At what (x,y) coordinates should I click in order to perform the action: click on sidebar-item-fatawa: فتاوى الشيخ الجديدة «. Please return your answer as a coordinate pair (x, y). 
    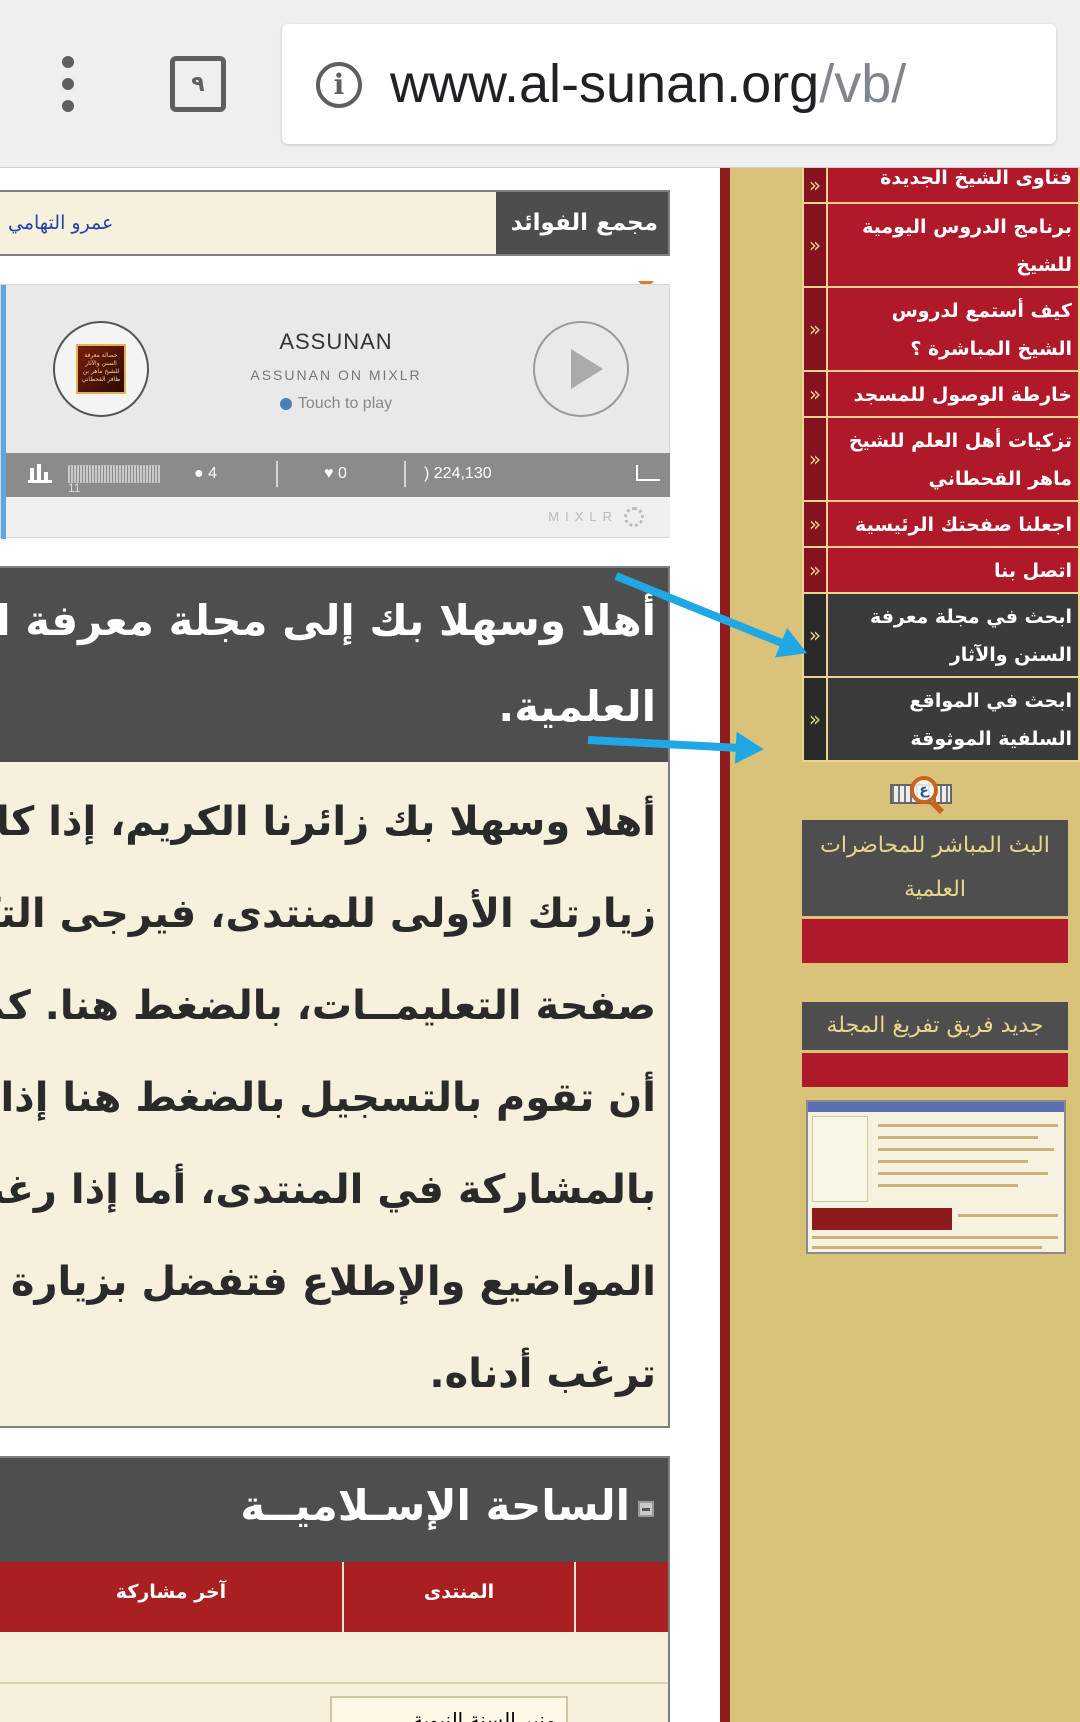
    Looking at the image, I should click on (941, 186).